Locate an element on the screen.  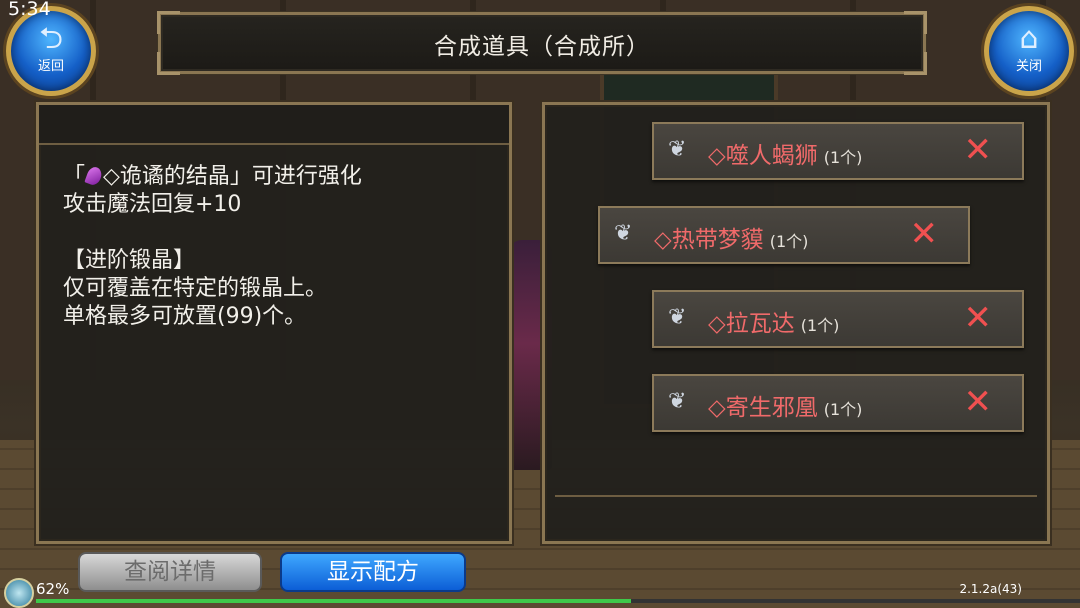
material-name: ◇噬人蝎狮 (1个) is located at coordinates (785, 156).